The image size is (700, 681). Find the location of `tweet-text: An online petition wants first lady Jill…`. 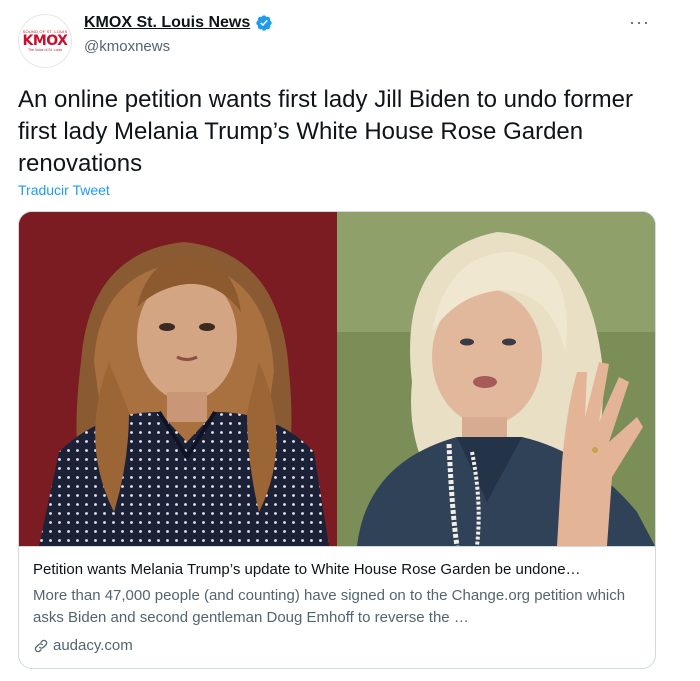

tweet-text: An online petition wants first lady Jill… is located at coordinates (325, 131).